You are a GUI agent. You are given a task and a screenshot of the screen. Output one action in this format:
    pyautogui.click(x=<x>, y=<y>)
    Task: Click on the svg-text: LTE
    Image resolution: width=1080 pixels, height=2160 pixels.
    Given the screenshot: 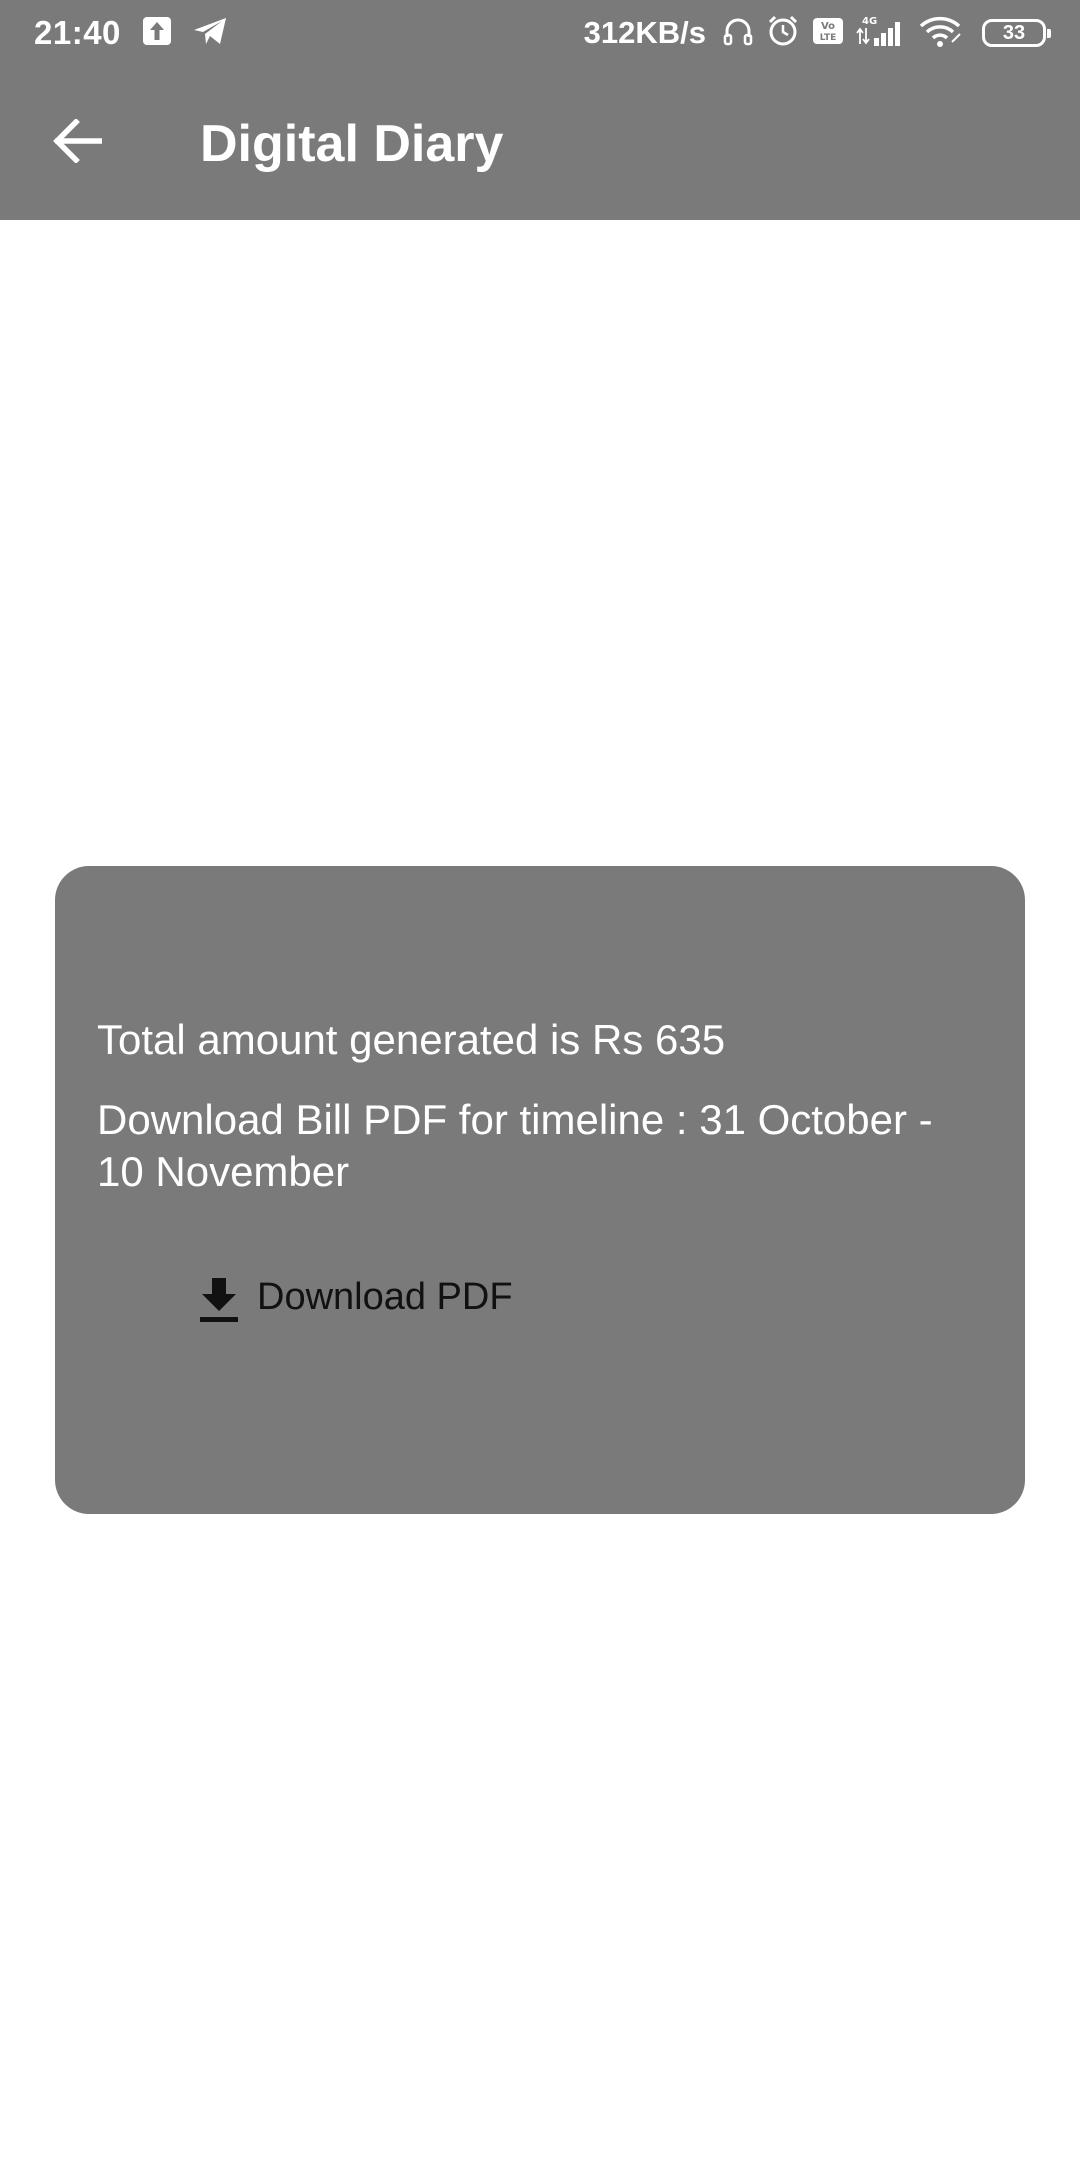 What is the action you would take?
    pyautogui.click(x=828, y=38)
    